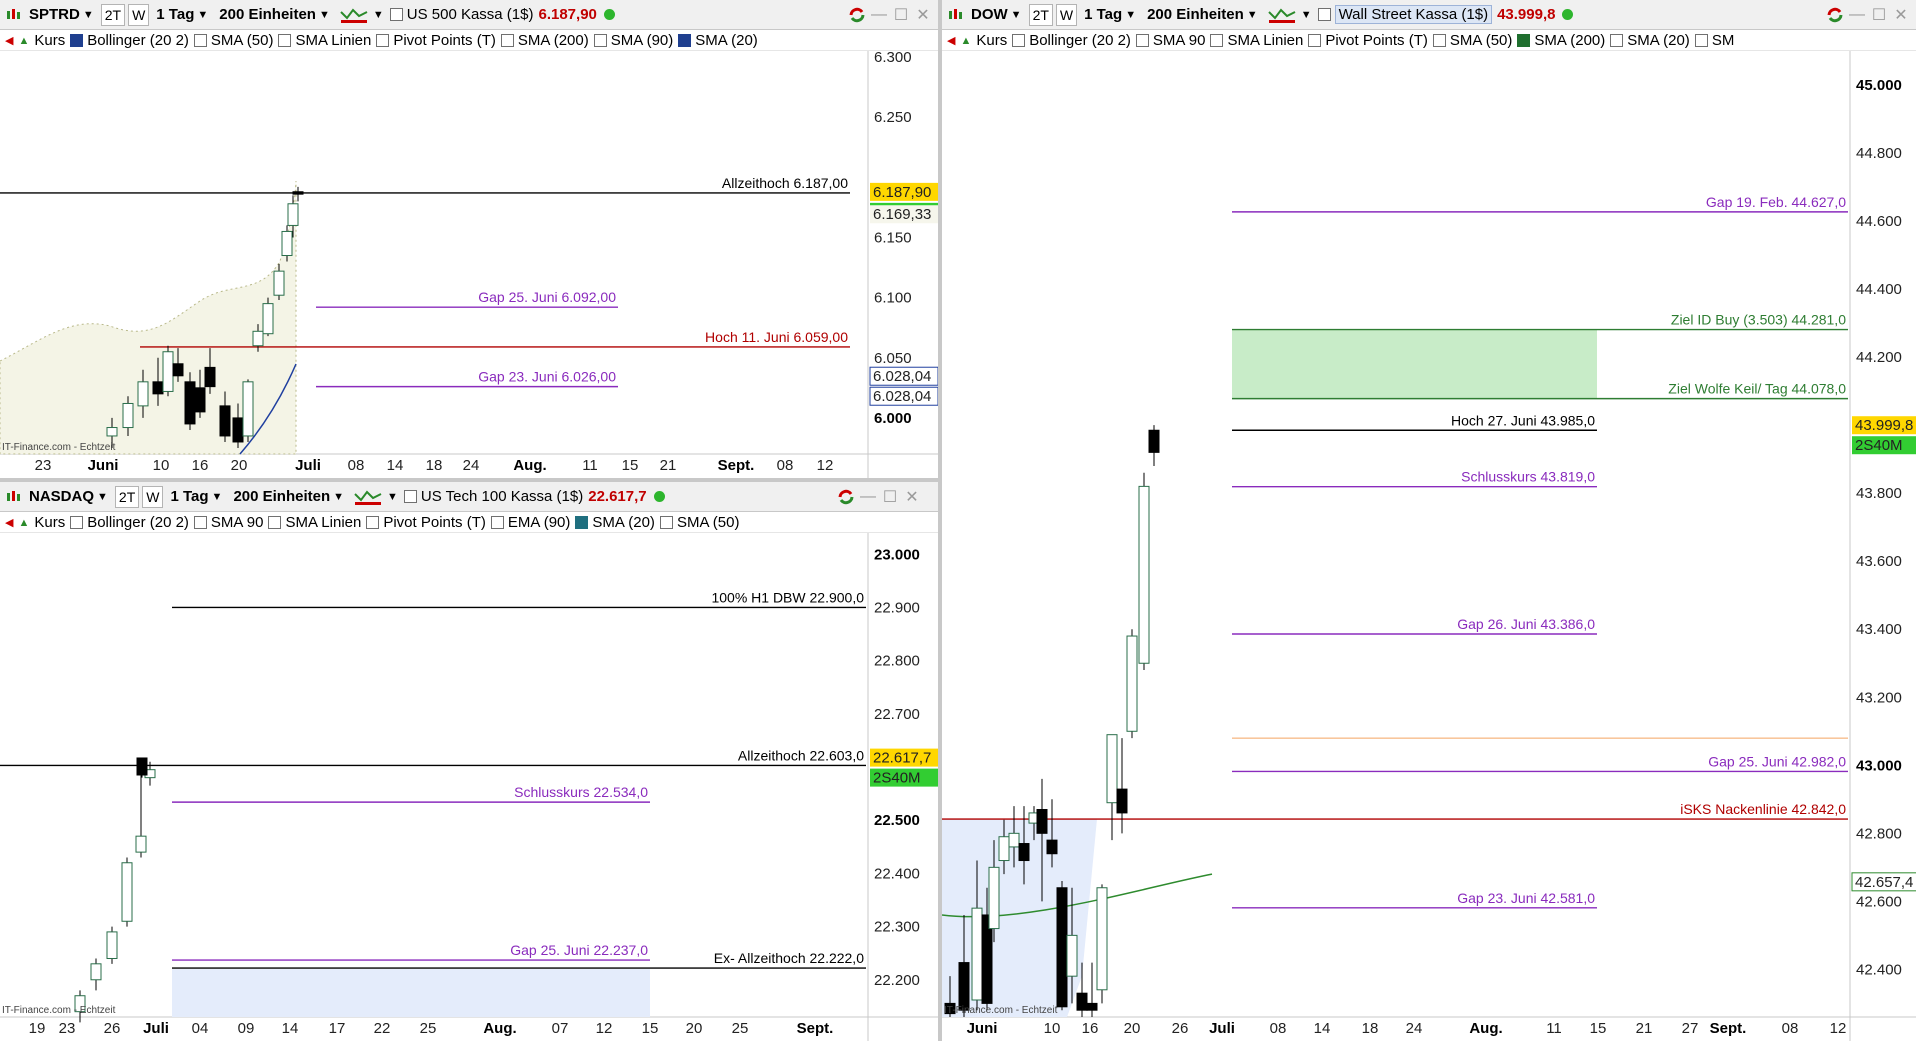 The height and width of the screenshot is (1041, 1916). Describe the element at coordinates (694, 1028) in the screenshot. I see `time-axis-label: 20` at that location.